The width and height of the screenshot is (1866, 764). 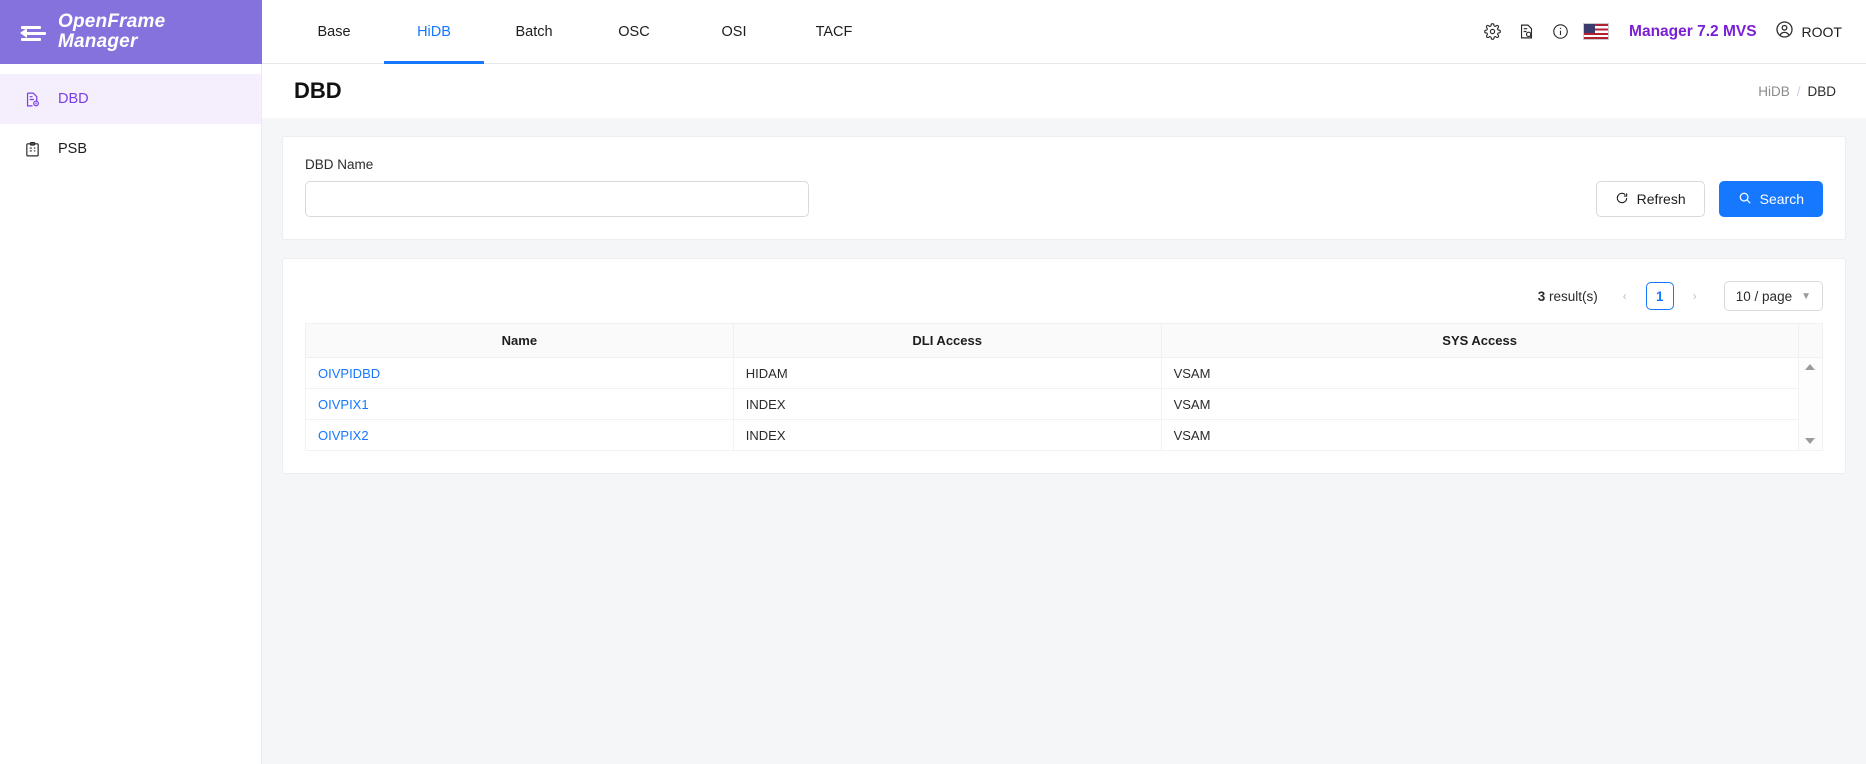 What do you see at coordinates (318, 90) in the screenshot?
I see `page-title: DBD` at bounding box center [318, 90].